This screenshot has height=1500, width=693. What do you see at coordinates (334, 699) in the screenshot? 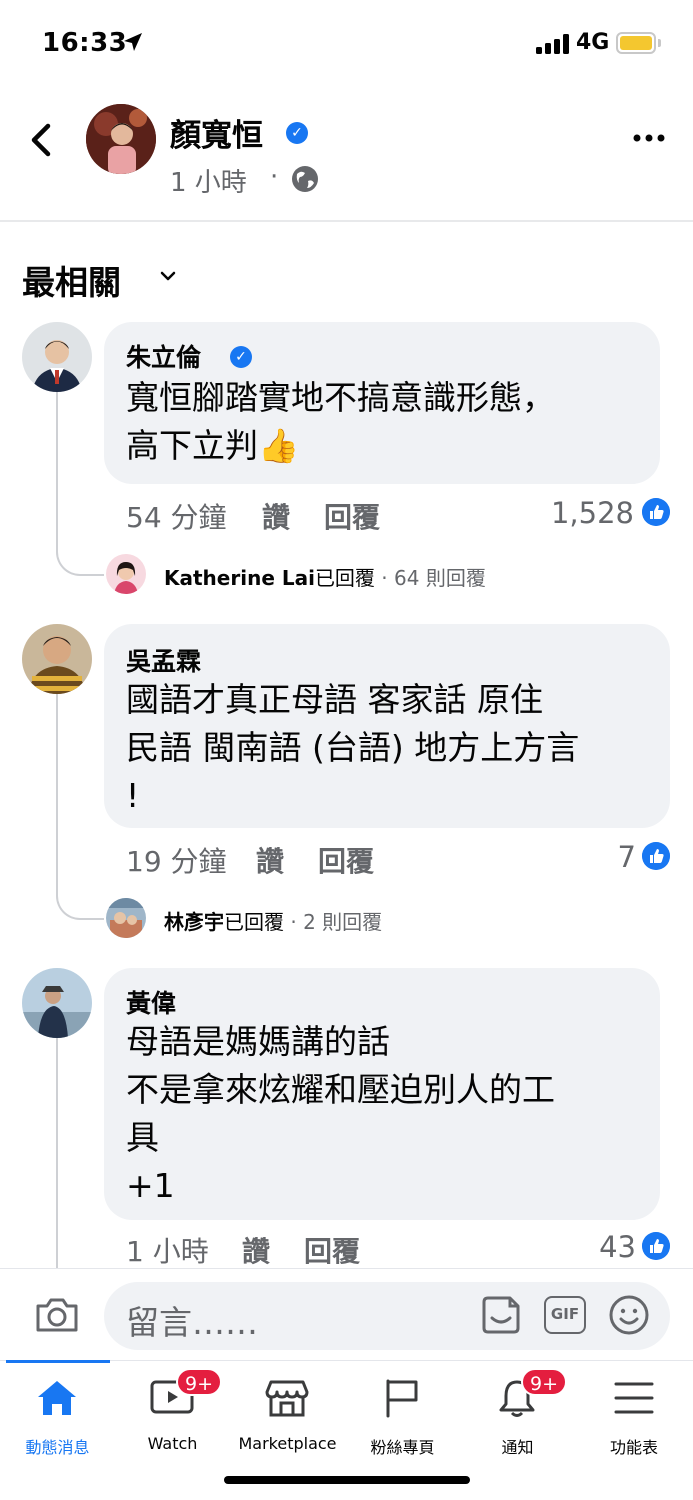
I see `comment-text-line: 國語才真正母語 客家話 原住` at bounding box center [334, 699].